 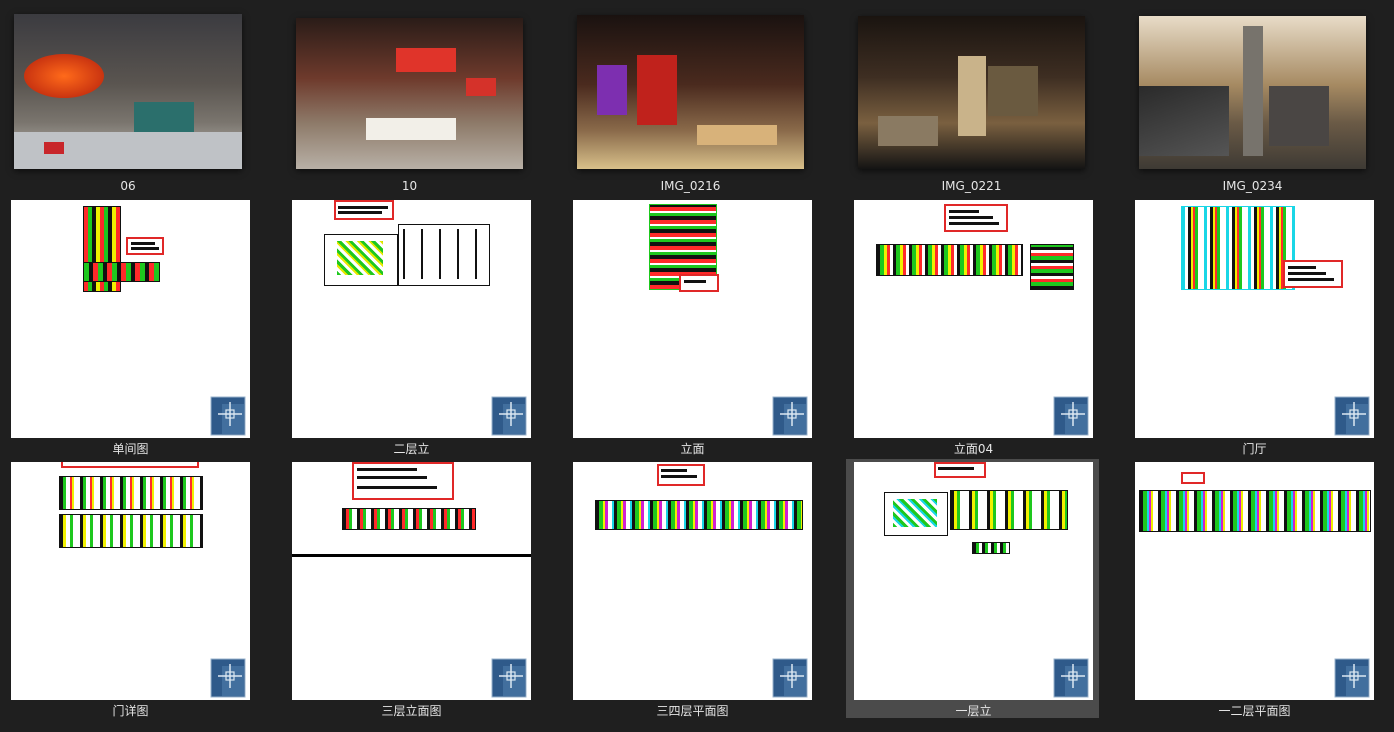 What do you see at coordinates (973, 449) in the screenshot?
I see `file-name-label: 立面04` at bounding box center [973, 449].